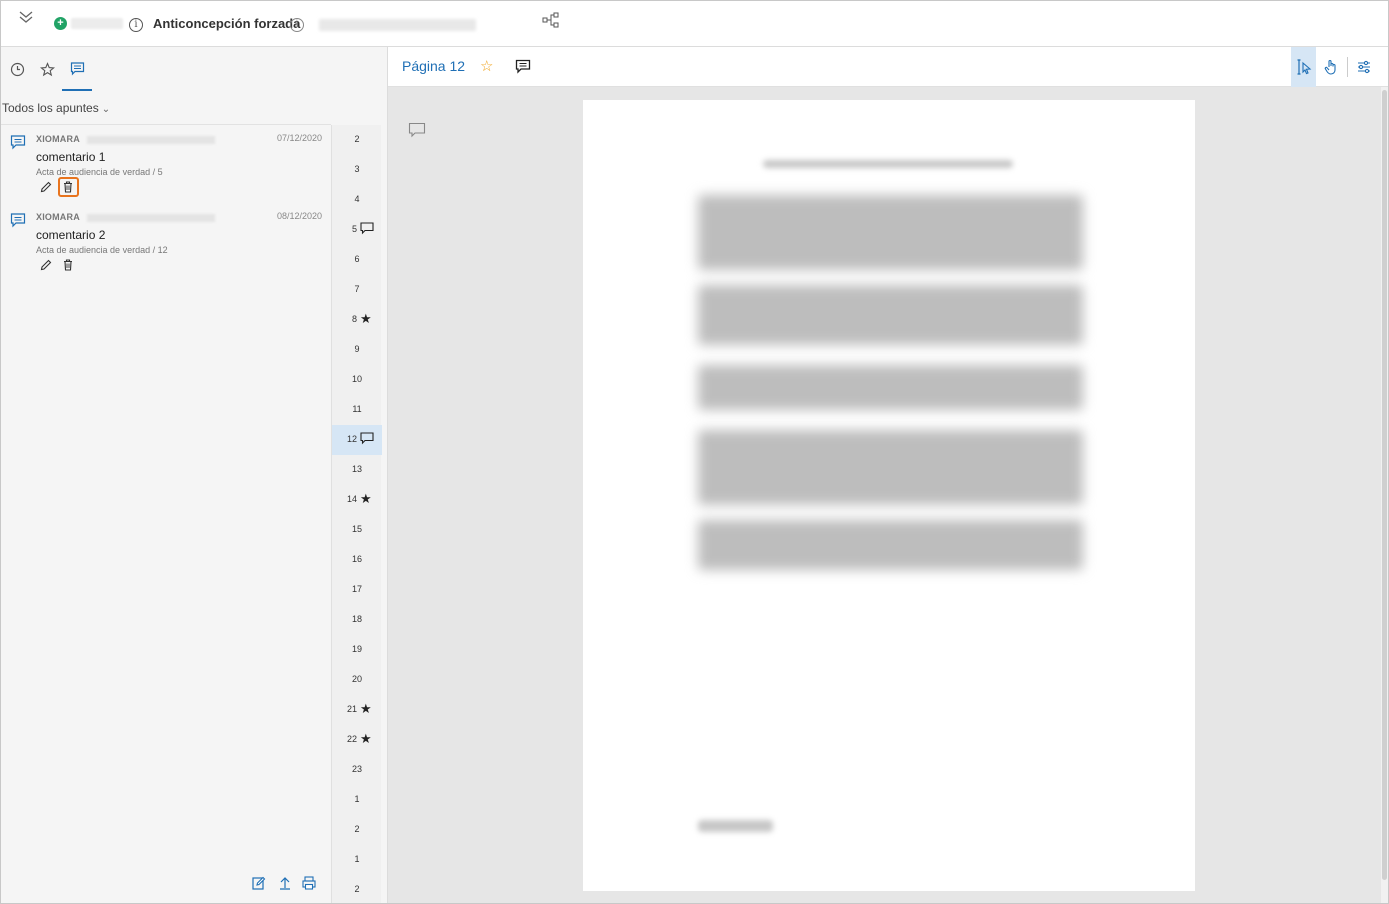 The image size is (1389, 904). What do you see at coordinates (354, 229) in the screenshot?
I see `page-number: 5` at bounding box center [354, 229].